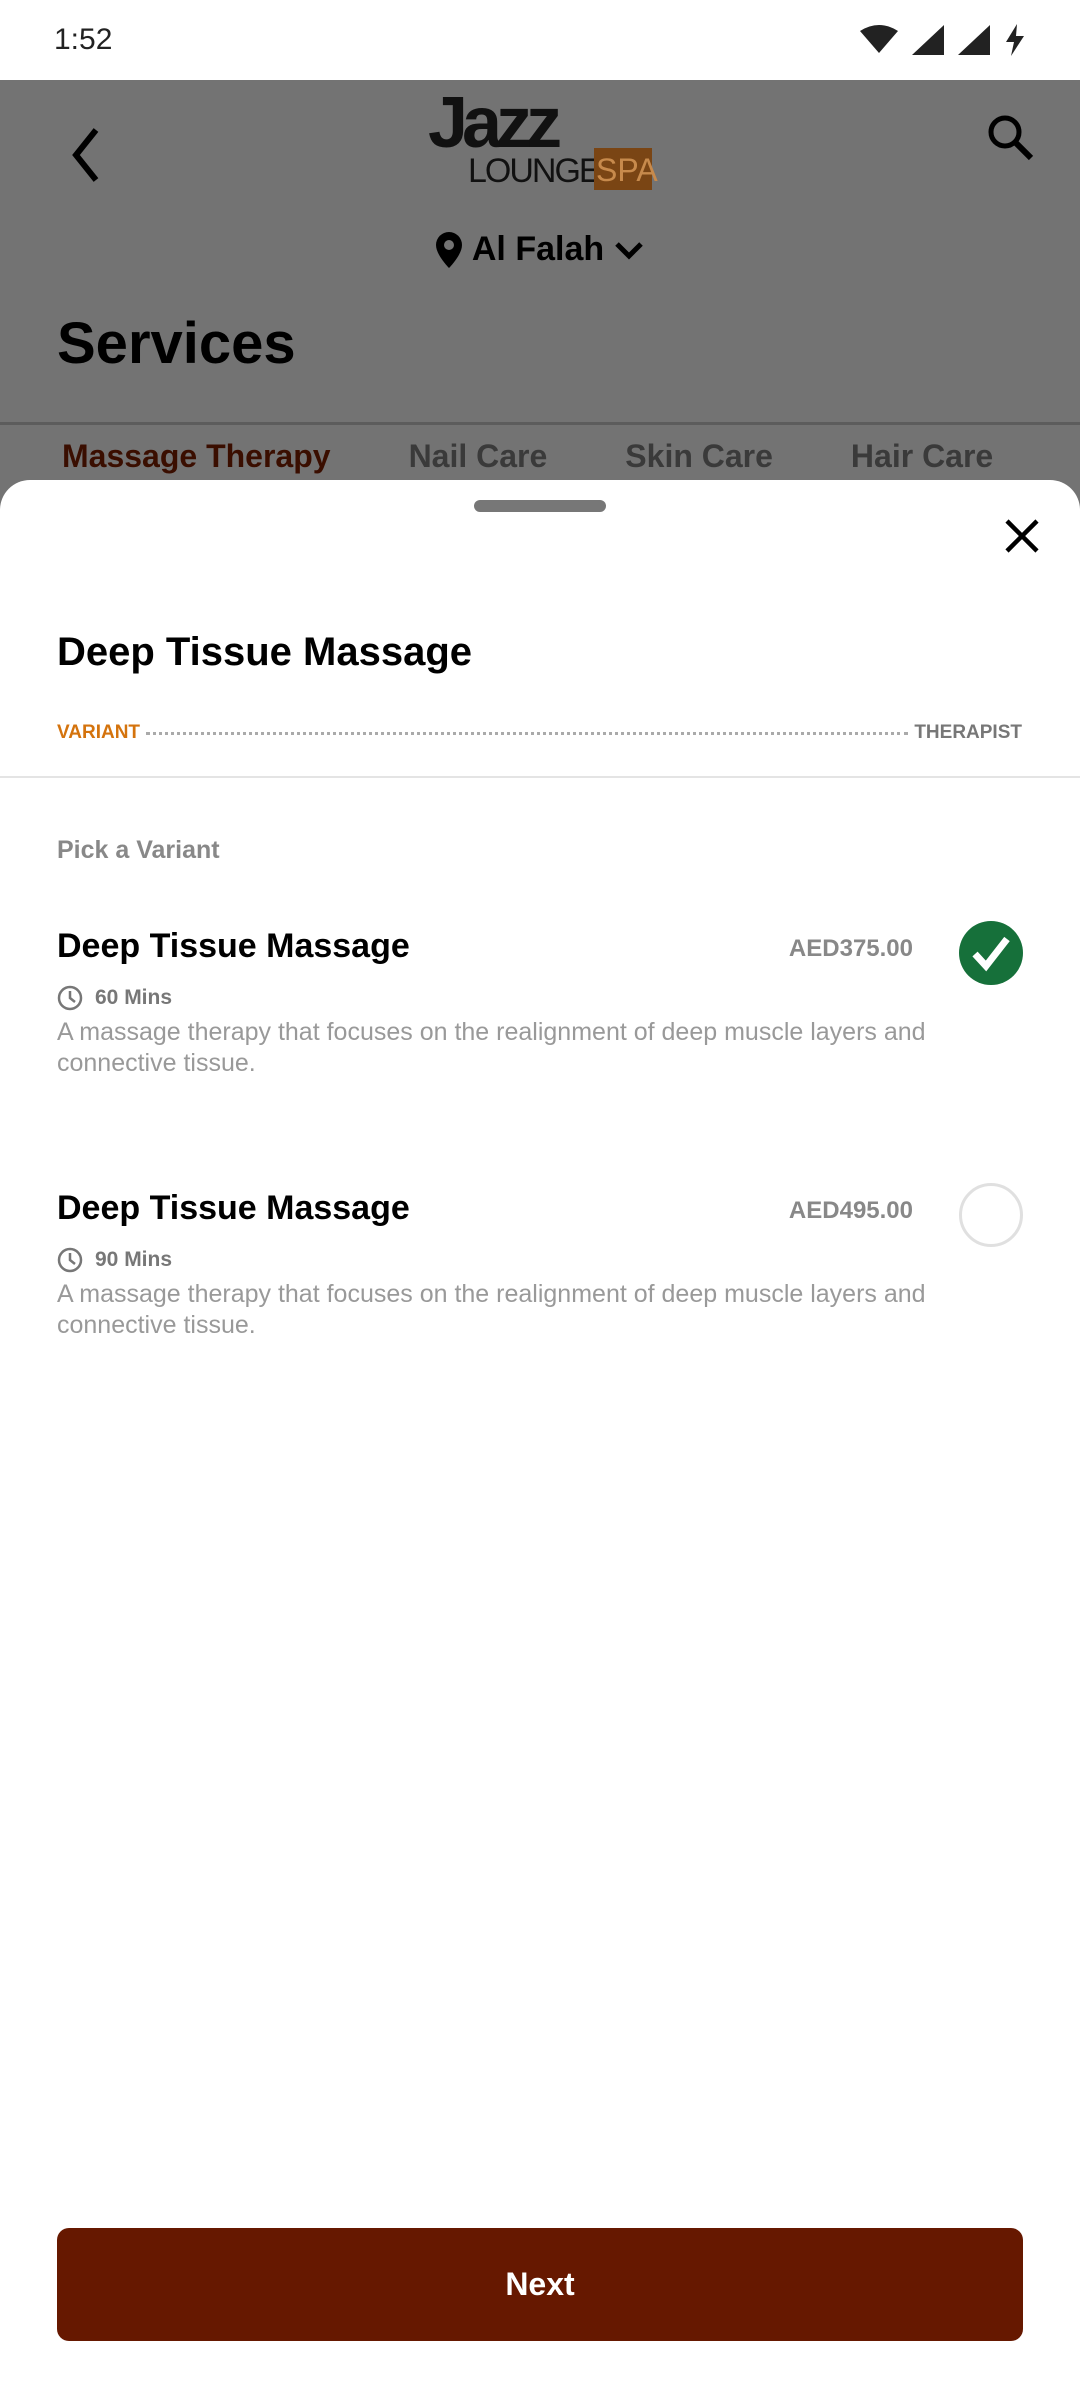 This screenshot has width=1080, height=2400. Describe the element at coordinates (527, 733) in the screenshot. I see `step-connector` at that location.